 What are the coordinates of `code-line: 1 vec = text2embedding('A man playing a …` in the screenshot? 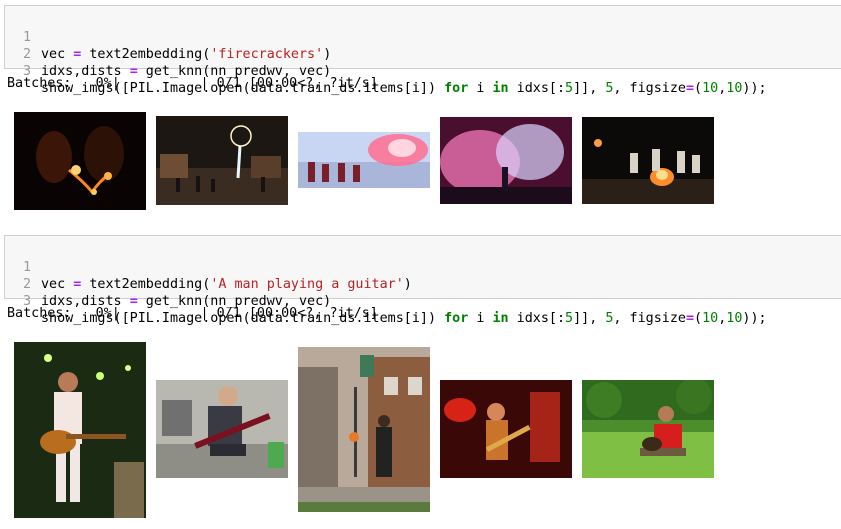 It's located at (423, 267).